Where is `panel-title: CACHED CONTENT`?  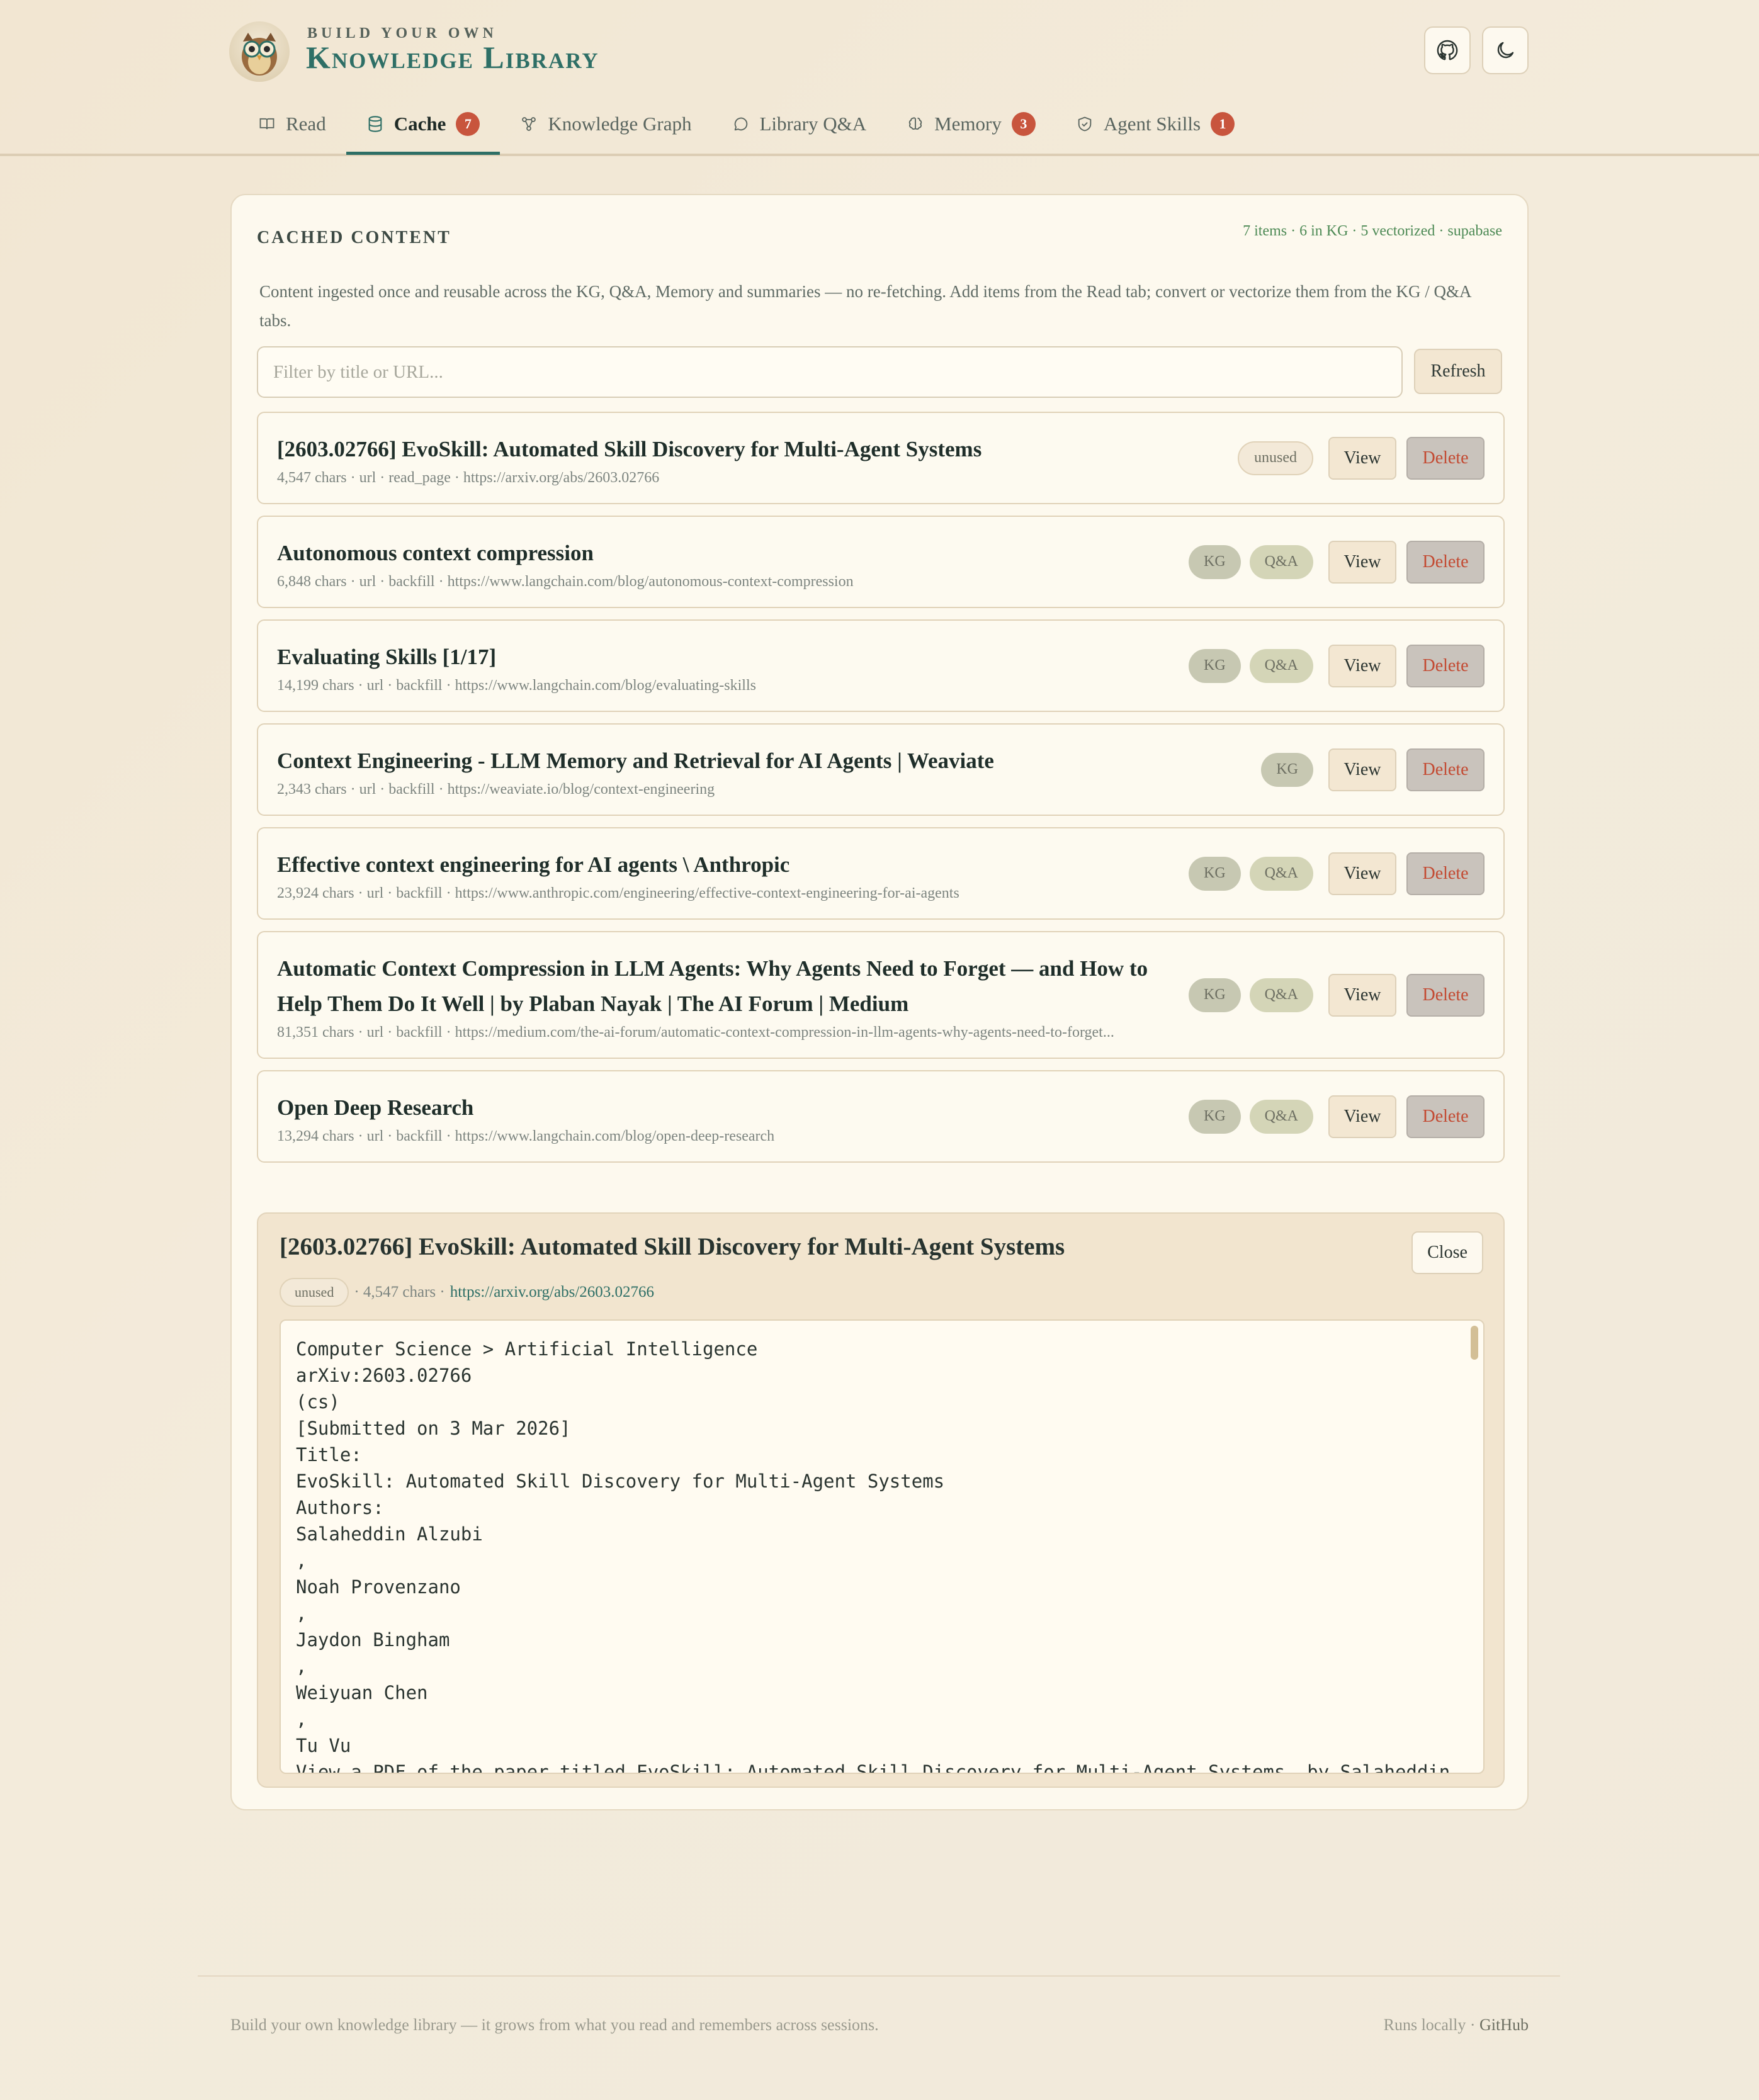 panel-title: CACHED CONTENT is located at coordinates (354, 237).